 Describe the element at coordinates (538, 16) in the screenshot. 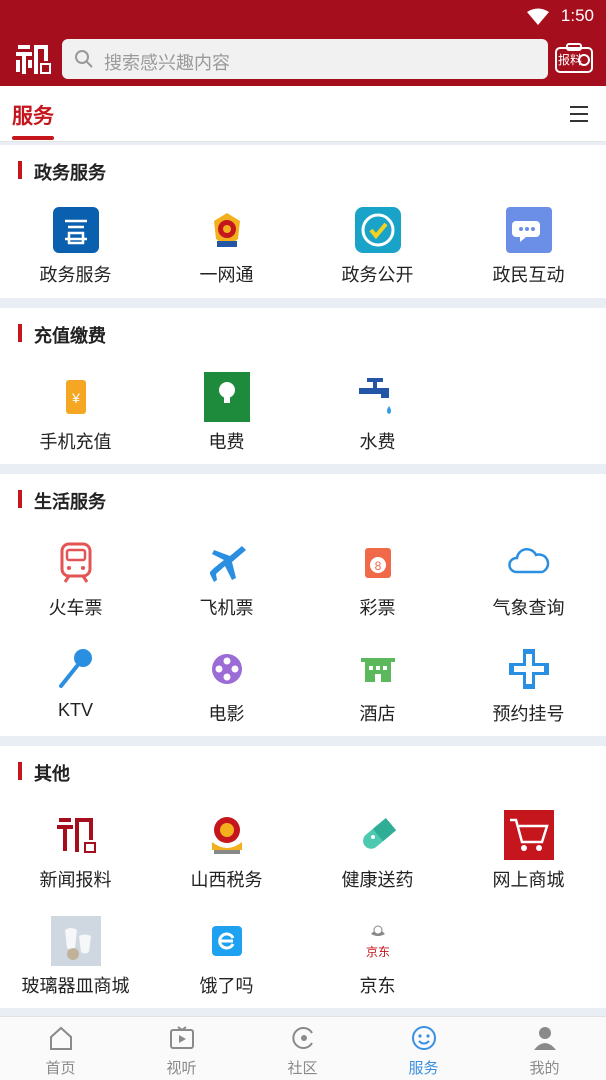

I see `wifi-icon` at that location.